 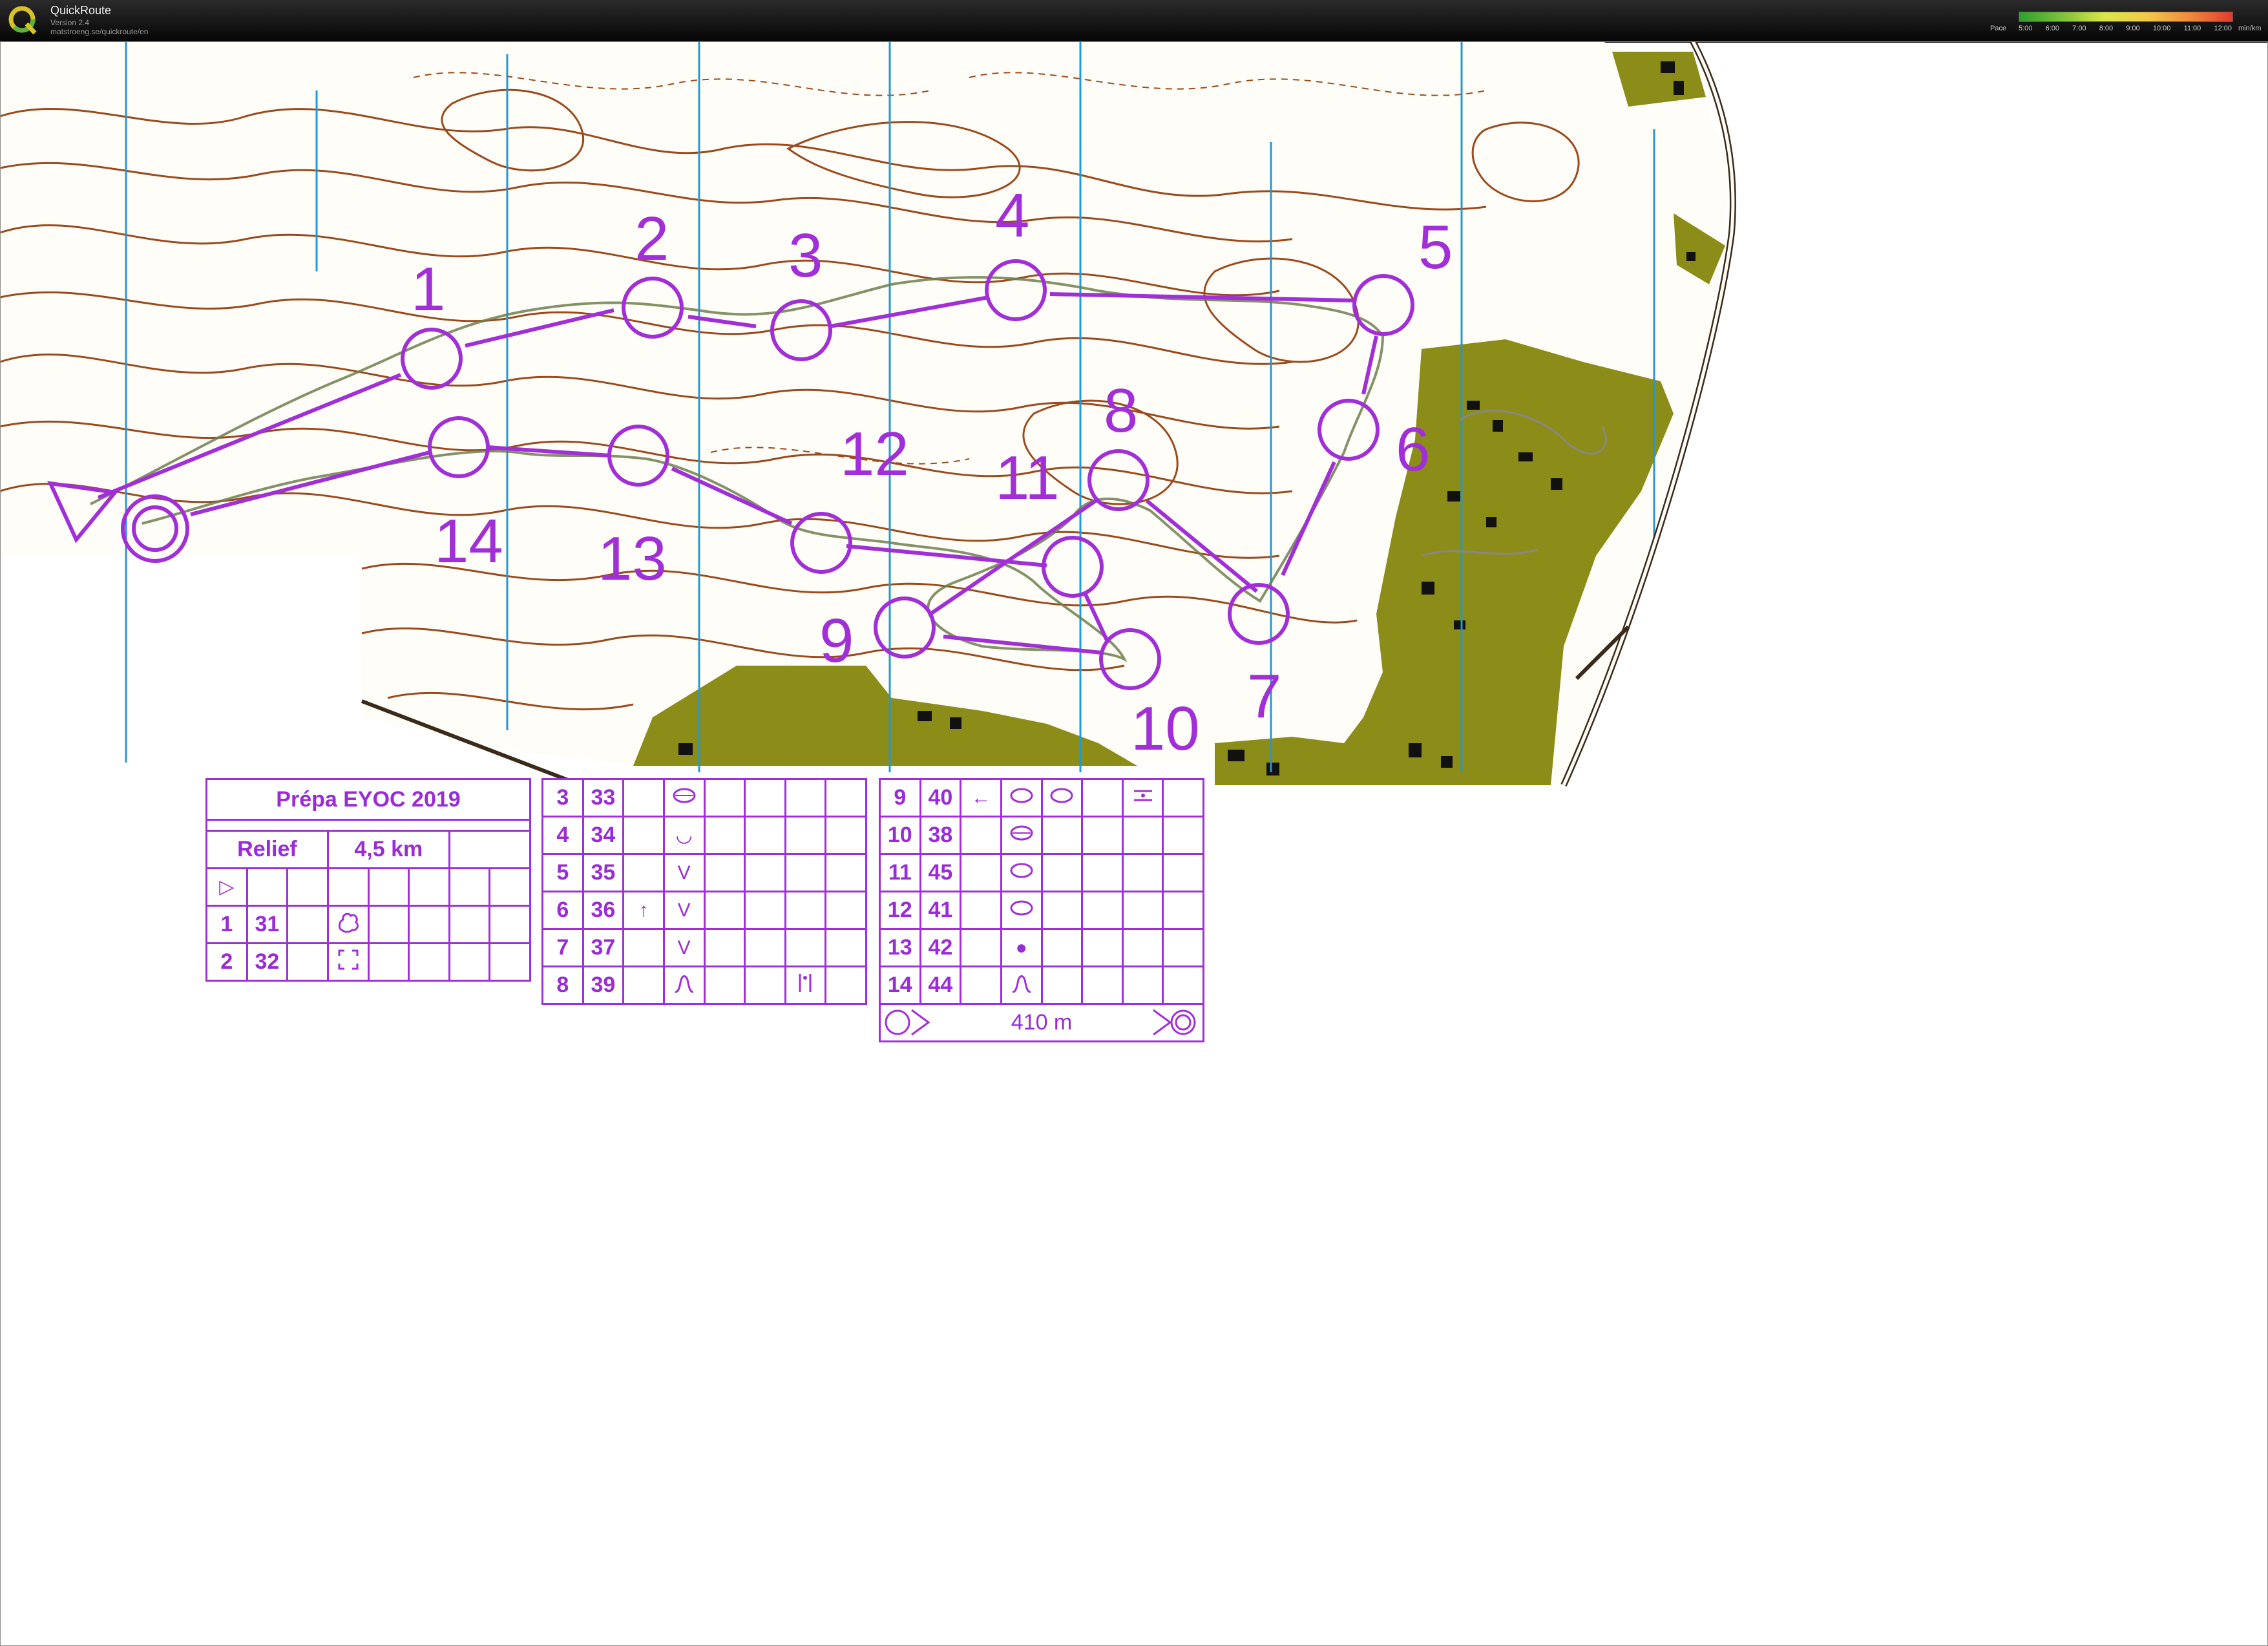 I want to click on quickroute-logo-icon, so click(x=22, y=20).